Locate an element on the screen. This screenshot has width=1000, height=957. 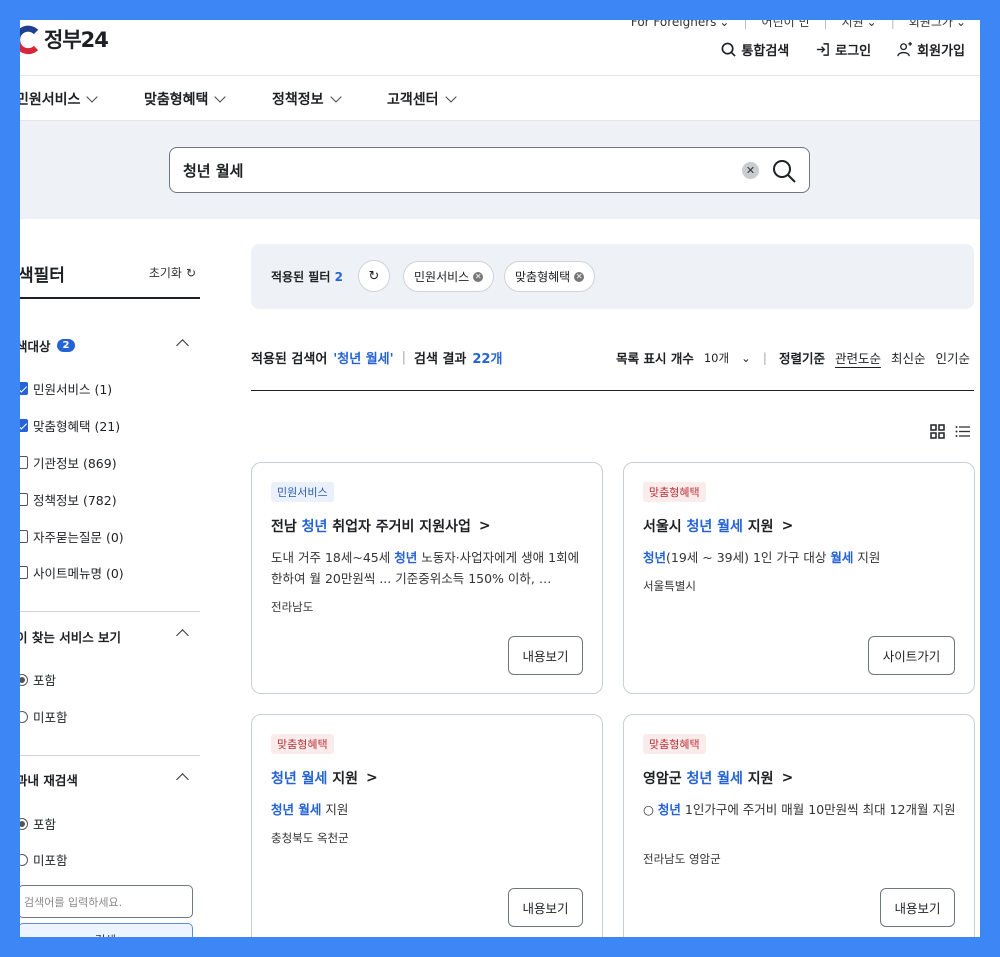
applied-query: '청년 월세' is located at coordinates (363, 359).